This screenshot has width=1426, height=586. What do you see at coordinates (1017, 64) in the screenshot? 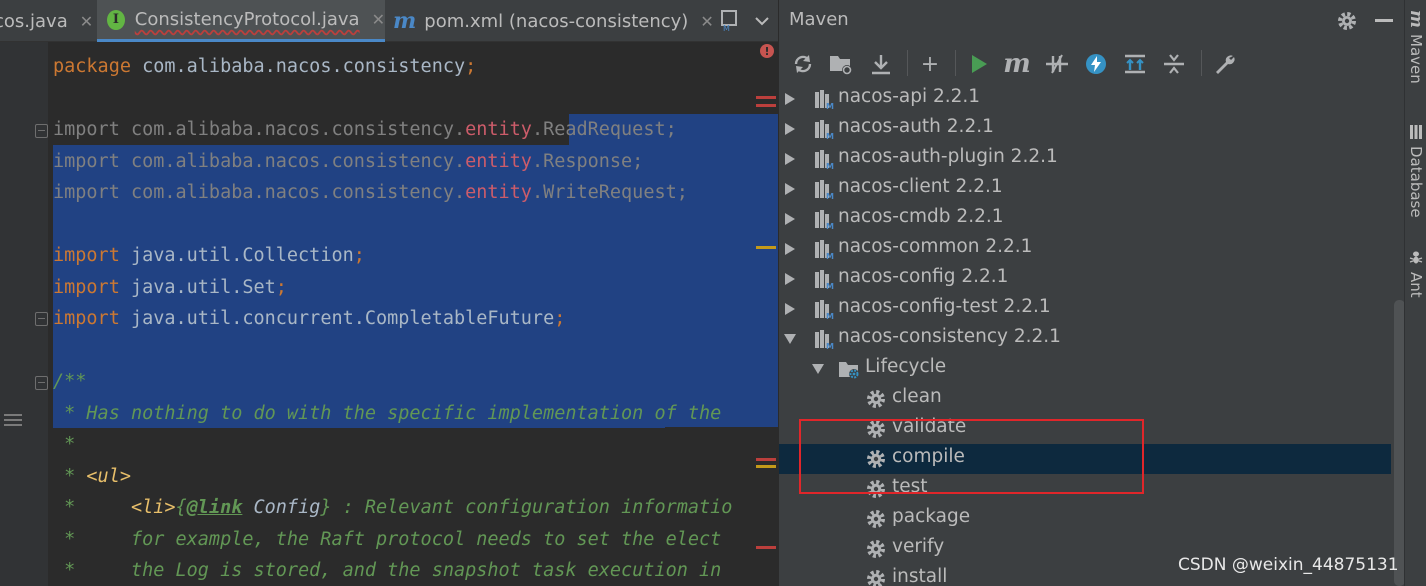
I see `maven-goal-icon: m` at bounding box center [1017, 64].